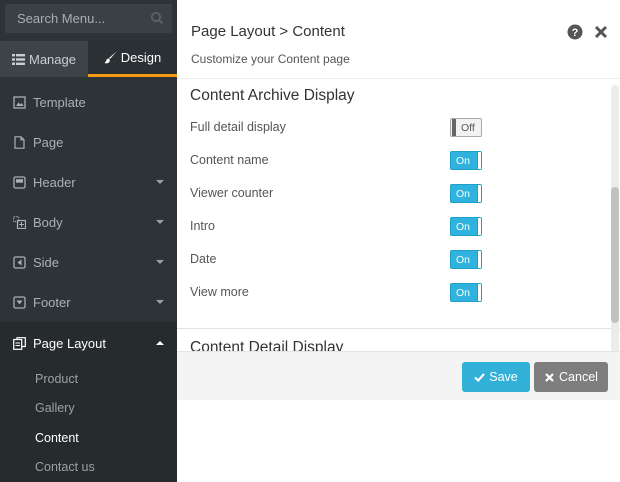 The width and height of the screenshot is (620, 482). Describe the element at coordinates (480, 377) in the screenshot. I see `check-icon` at that location.